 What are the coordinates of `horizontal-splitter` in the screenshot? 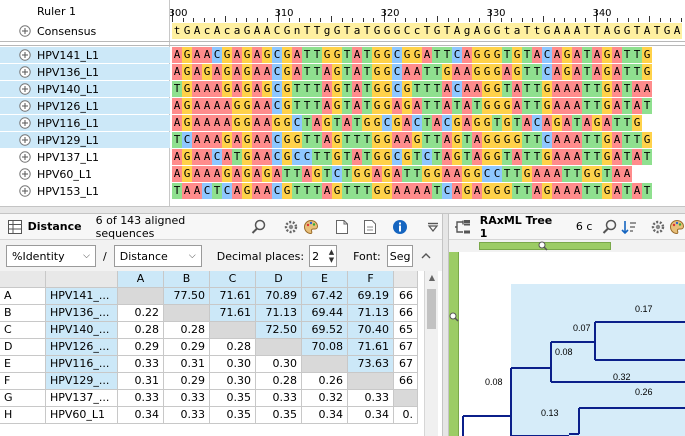 It's located at (342, 210).